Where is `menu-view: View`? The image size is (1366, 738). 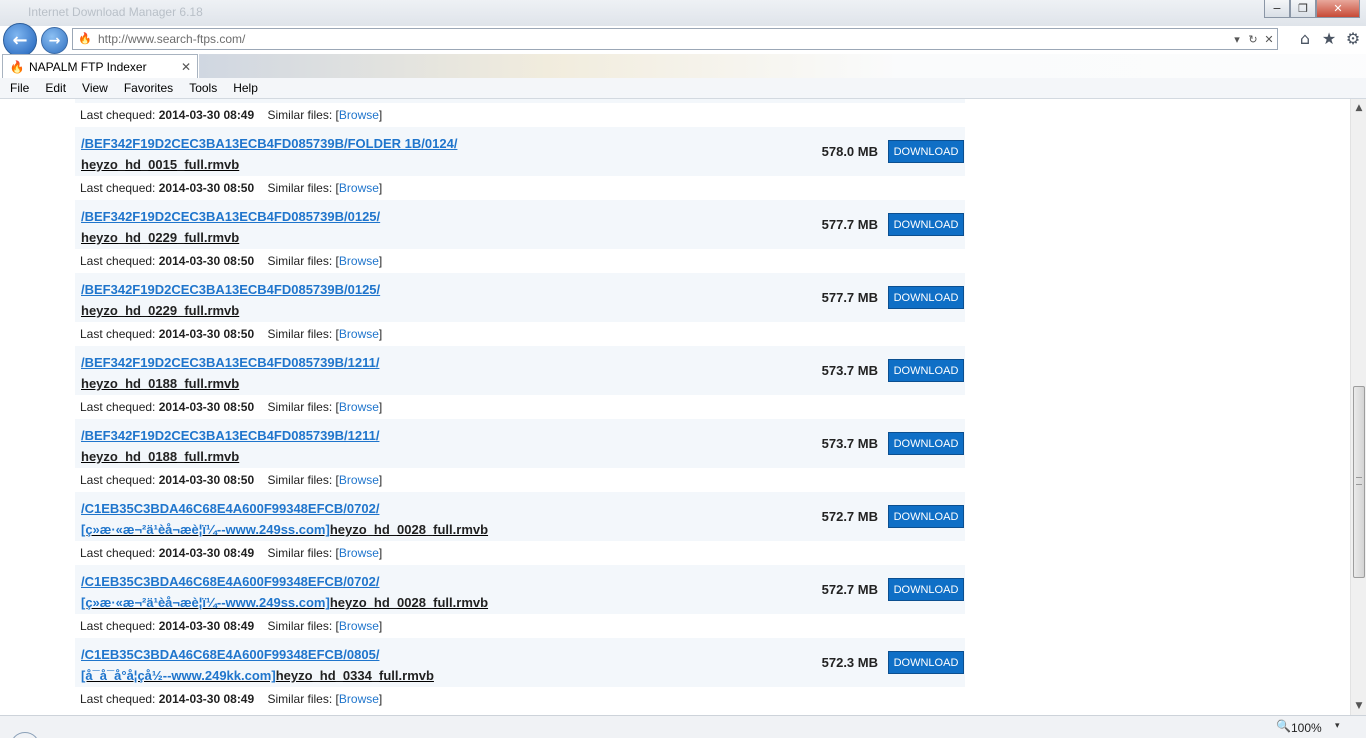 menu-view: View is located at coordinates (95, 88).